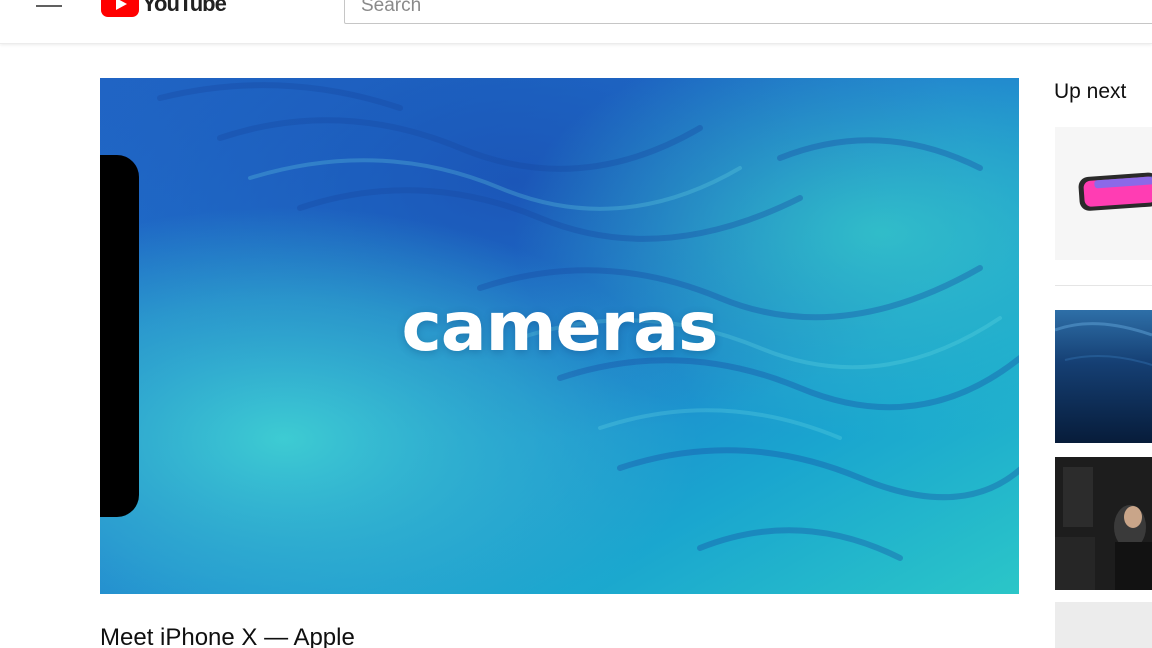  I want to click on youtube-logo-icon, so click(120, 8).